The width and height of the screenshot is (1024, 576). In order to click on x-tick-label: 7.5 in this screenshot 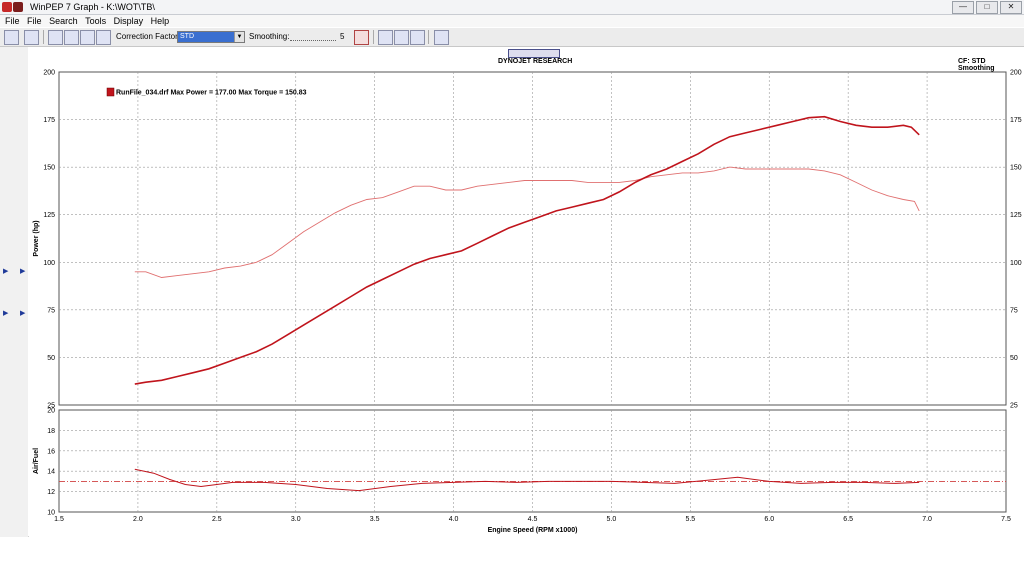, I will do `click(1006, 519)`.